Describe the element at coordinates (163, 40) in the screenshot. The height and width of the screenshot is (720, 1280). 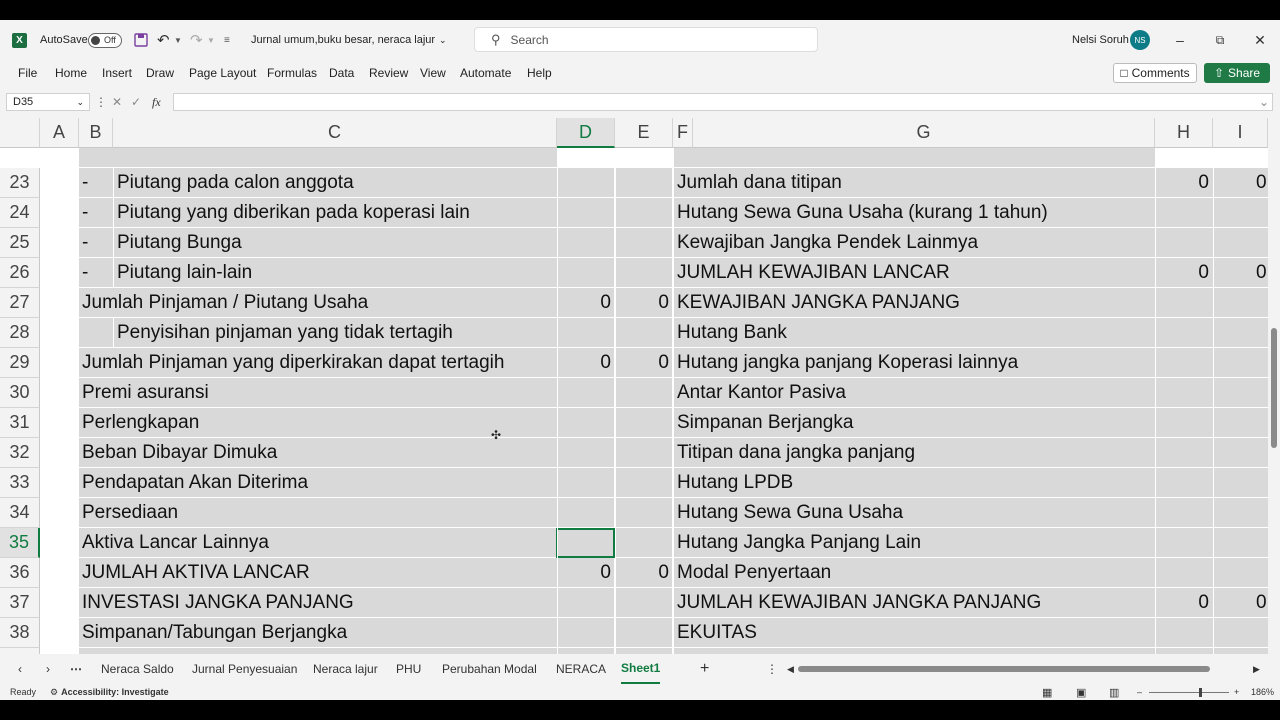
I see `undo-icon: ↶` at that location.